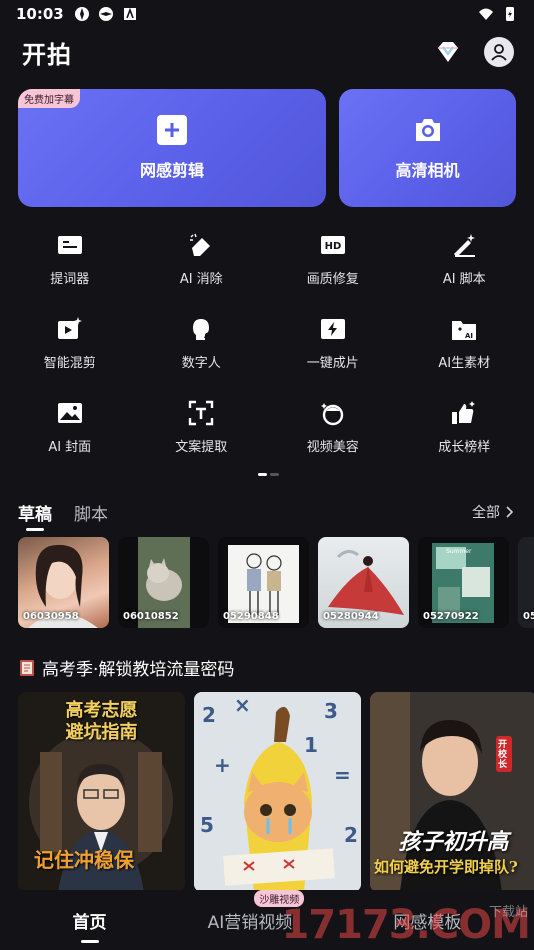 Image resolution: width=534 pixels, height=950 pixels. Describe the element at coordinates (464, 279) in the screenshot. I see `tool-label: AI 脚本` at that location.